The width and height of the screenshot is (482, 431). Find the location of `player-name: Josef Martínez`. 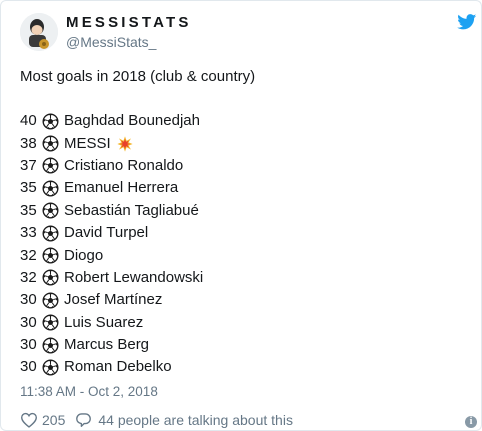

player-name: Josef Martínez is located at coordinates (113, 300).